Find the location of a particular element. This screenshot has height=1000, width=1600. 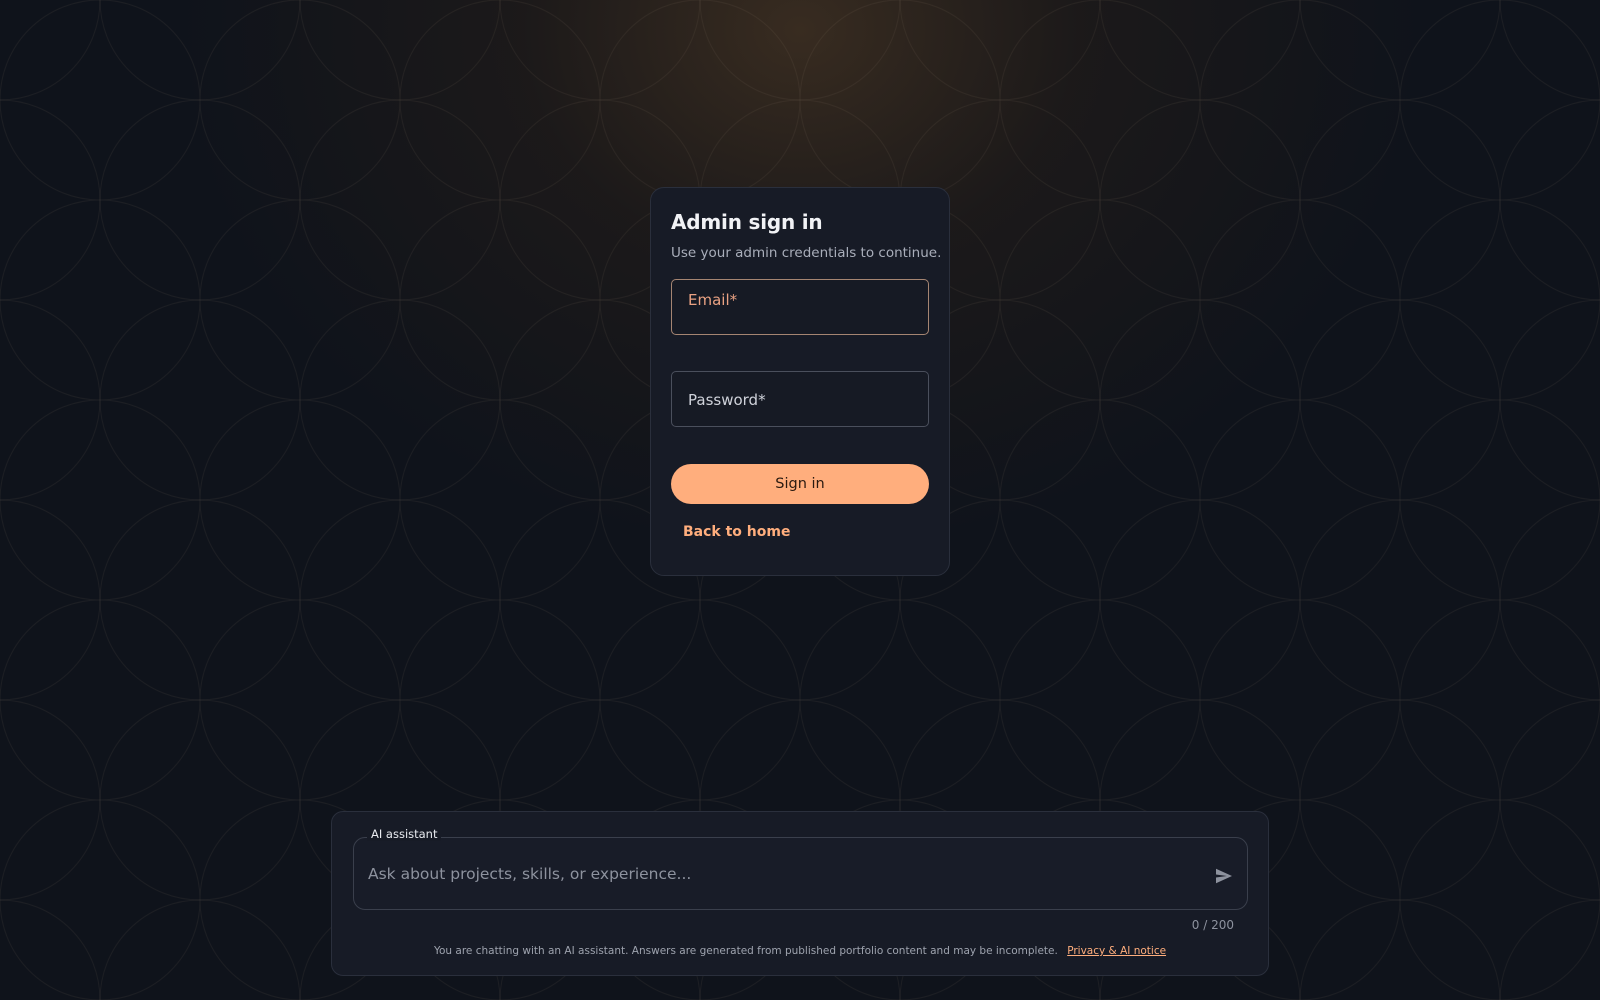

email-field is located at coordinates (800, 307).